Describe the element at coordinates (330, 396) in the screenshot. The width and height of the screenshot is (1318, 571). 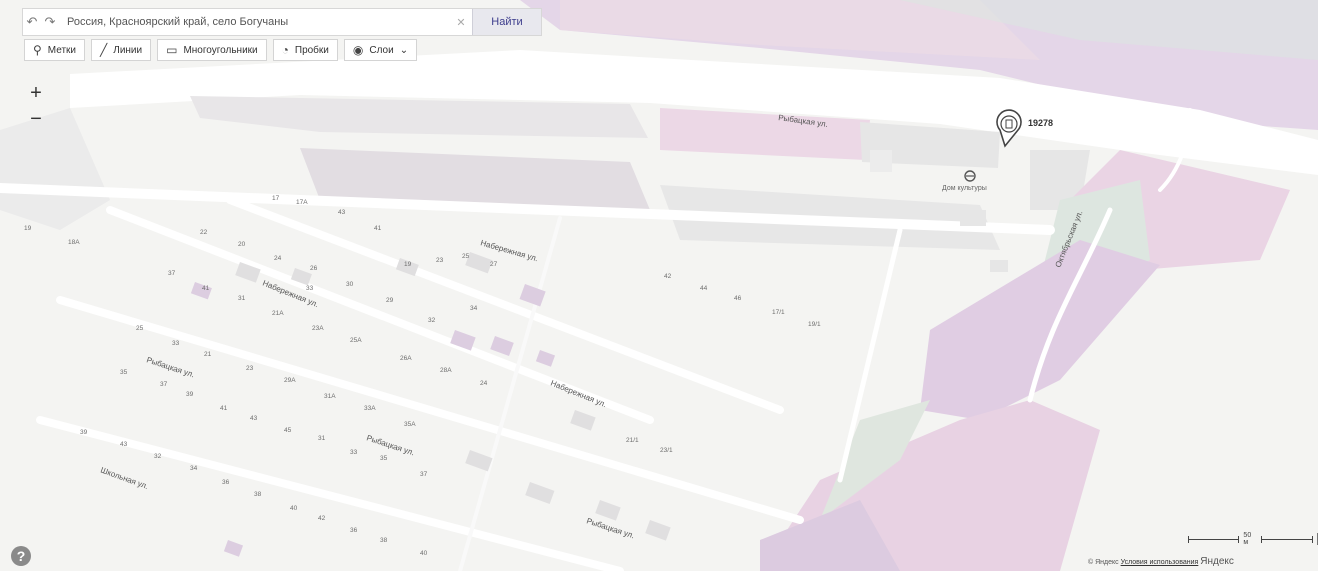
I see `house-number-label: 31А` at that location.